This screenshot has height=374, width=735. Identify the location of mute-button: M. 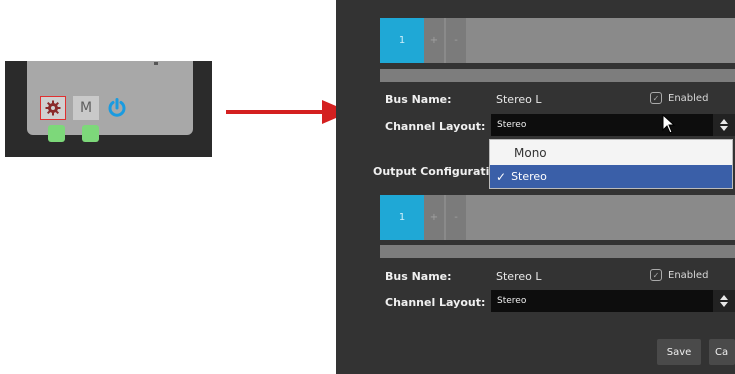
(86, 108).